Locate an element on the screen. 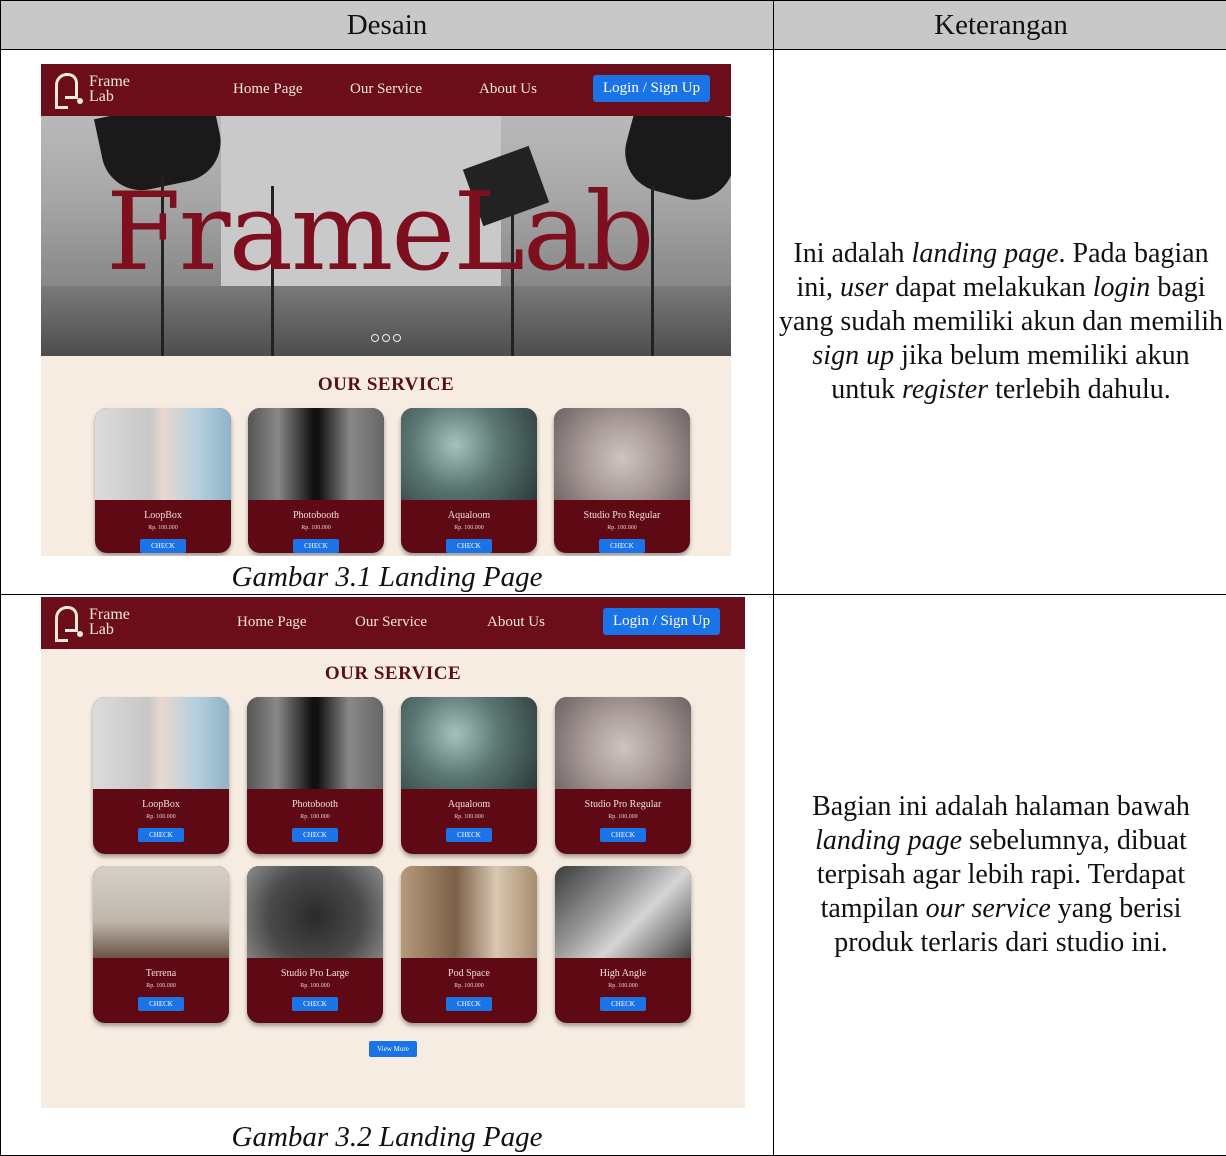  service-card: Terrena Rp. 100.000 CHECK is located at coordinates (161, 944).